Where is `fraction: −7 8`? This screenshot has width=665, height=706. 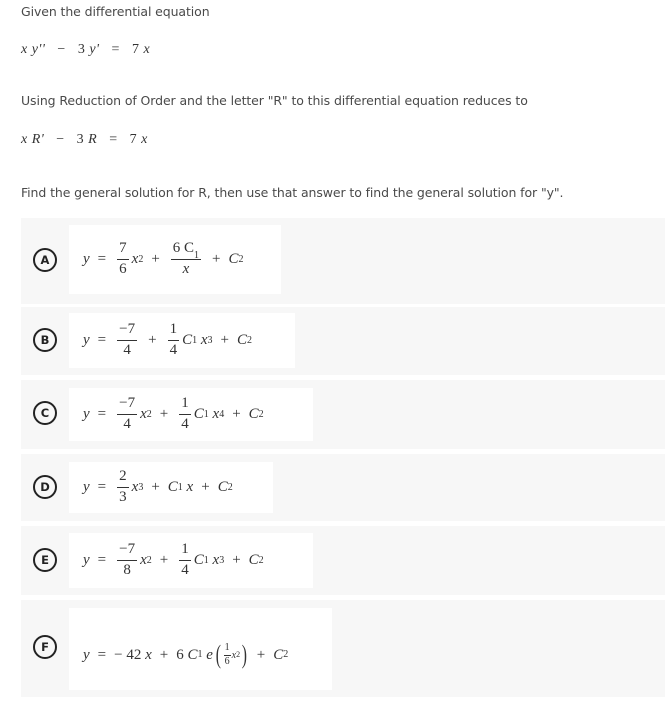 fraction: −7 8 is located at coordinates (127, 559).